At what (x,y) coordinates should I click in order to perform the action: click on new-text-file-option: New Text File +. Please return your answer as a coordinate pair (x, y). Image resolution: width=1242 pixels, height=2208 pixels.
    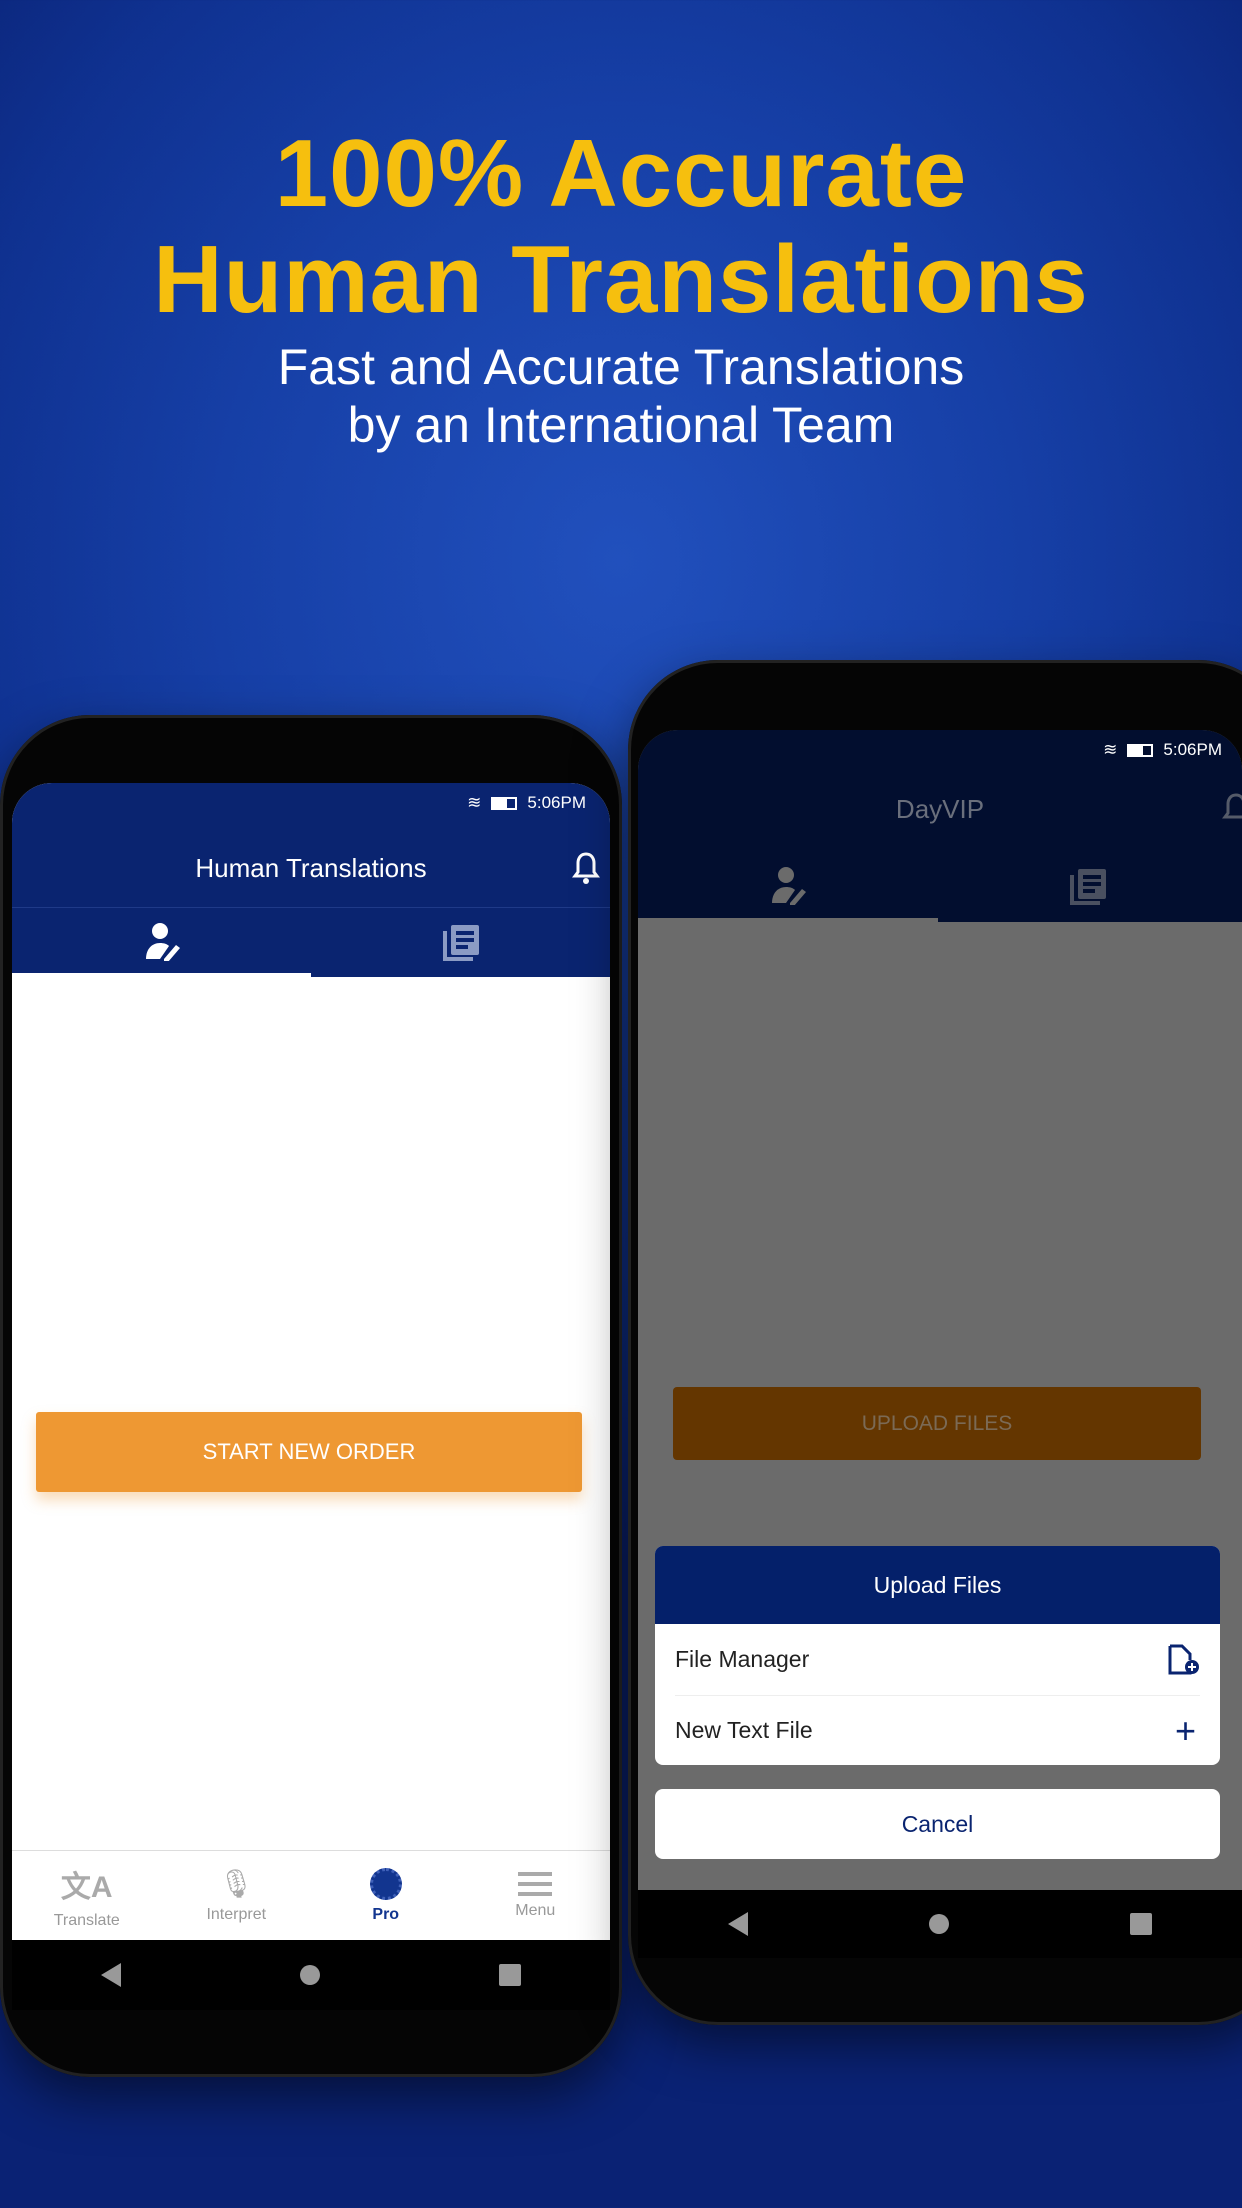
    Looking at the image, I should click on (937, 1730).